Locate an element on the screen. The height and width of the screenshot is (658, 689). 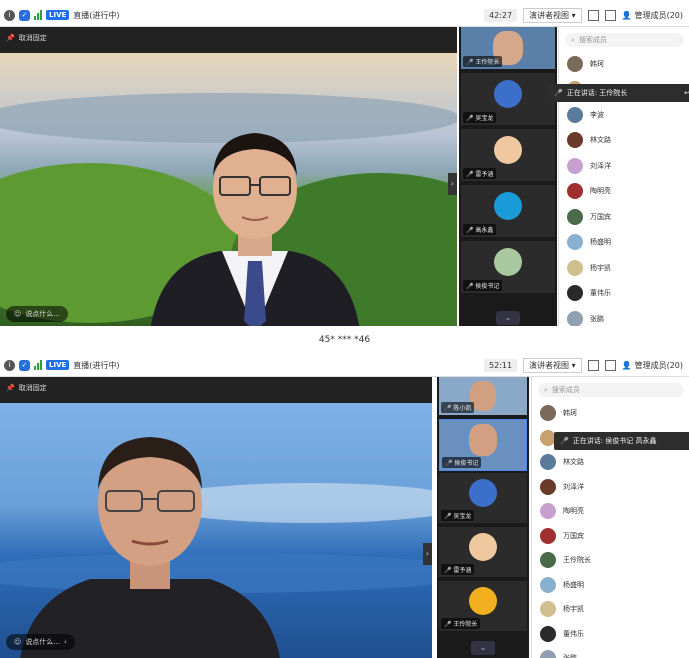
participant-thumbnails: 🎤 陈小凯 🎤 侯俊书记 🎤 吴宝龙 🎤 雷予涵 🎤 王伶院长 ⌄ is located at coordinates (483, 517).